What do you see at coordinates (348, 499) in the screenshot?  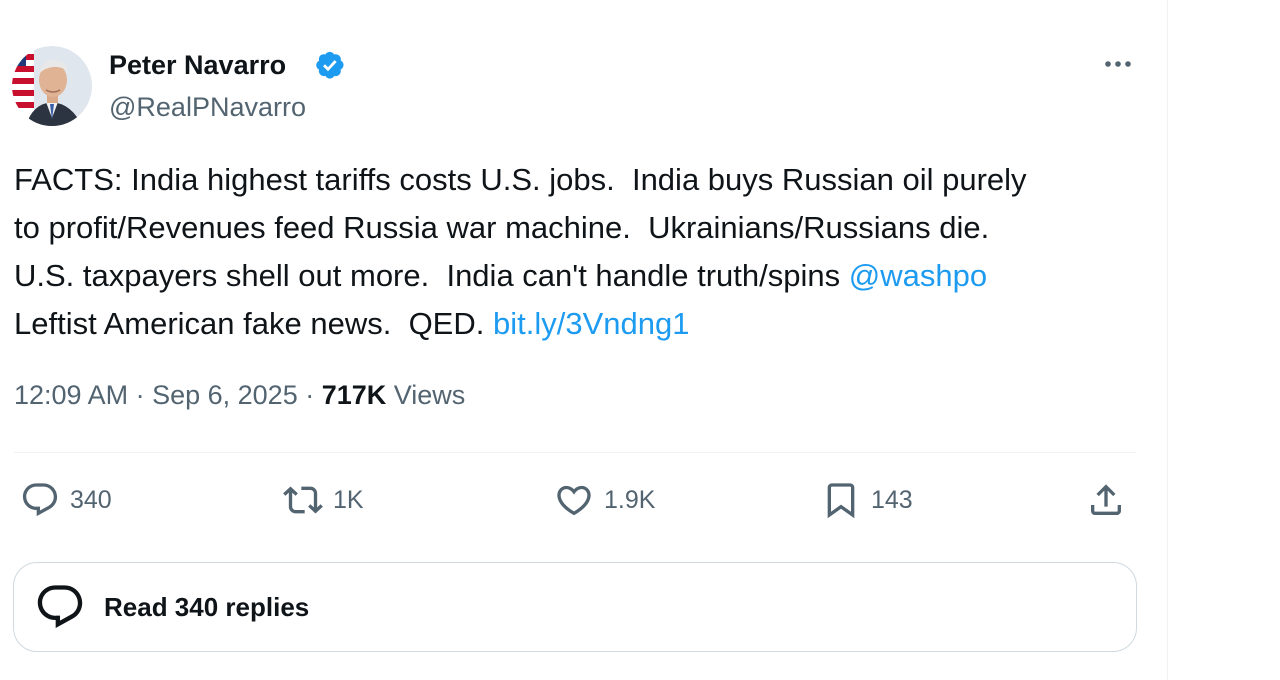 I see `repost-count: 1K` at bounding box center [348, 499].